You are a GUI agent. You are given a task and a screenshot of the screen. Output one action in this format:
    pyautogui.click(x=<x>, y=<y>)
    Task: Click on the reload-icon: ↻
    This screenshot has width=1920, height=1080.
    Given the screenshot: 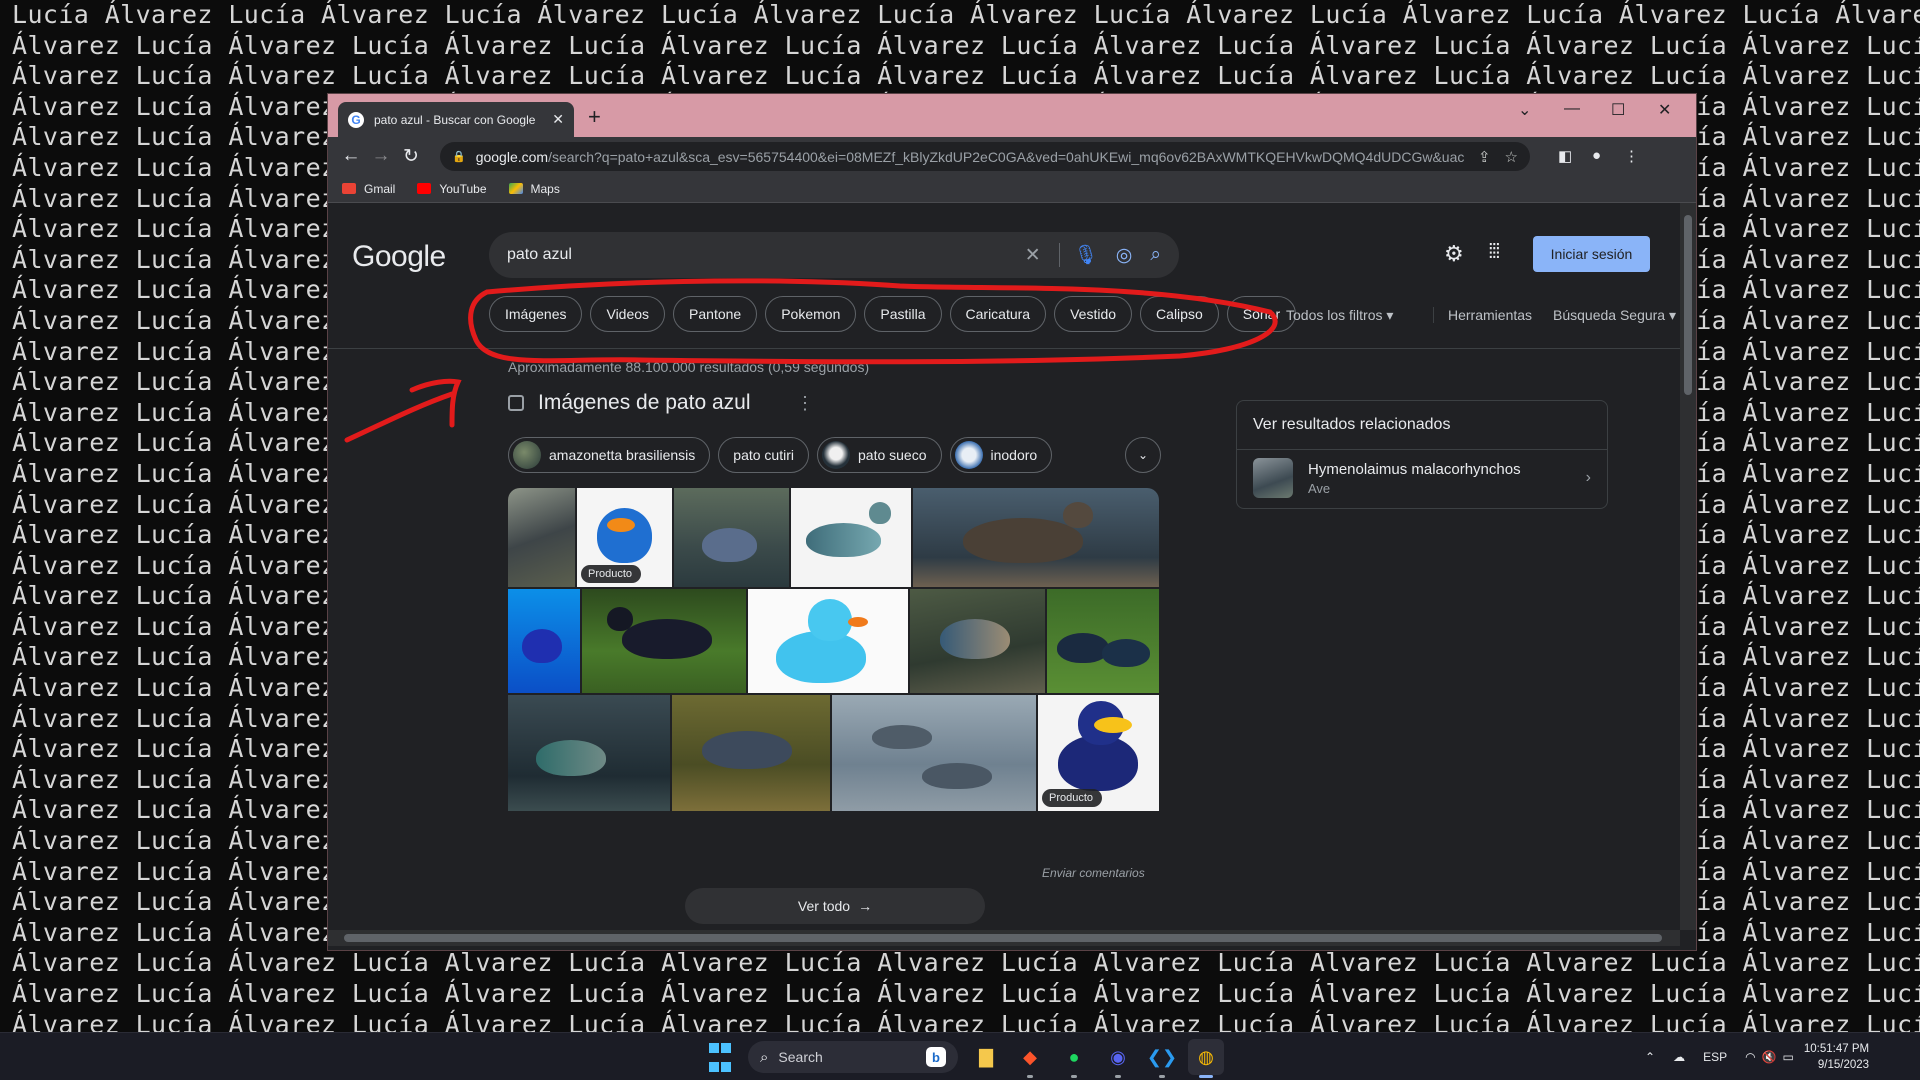 What is the action you would take?
    pyautogui.click(x=411, y=156)
    